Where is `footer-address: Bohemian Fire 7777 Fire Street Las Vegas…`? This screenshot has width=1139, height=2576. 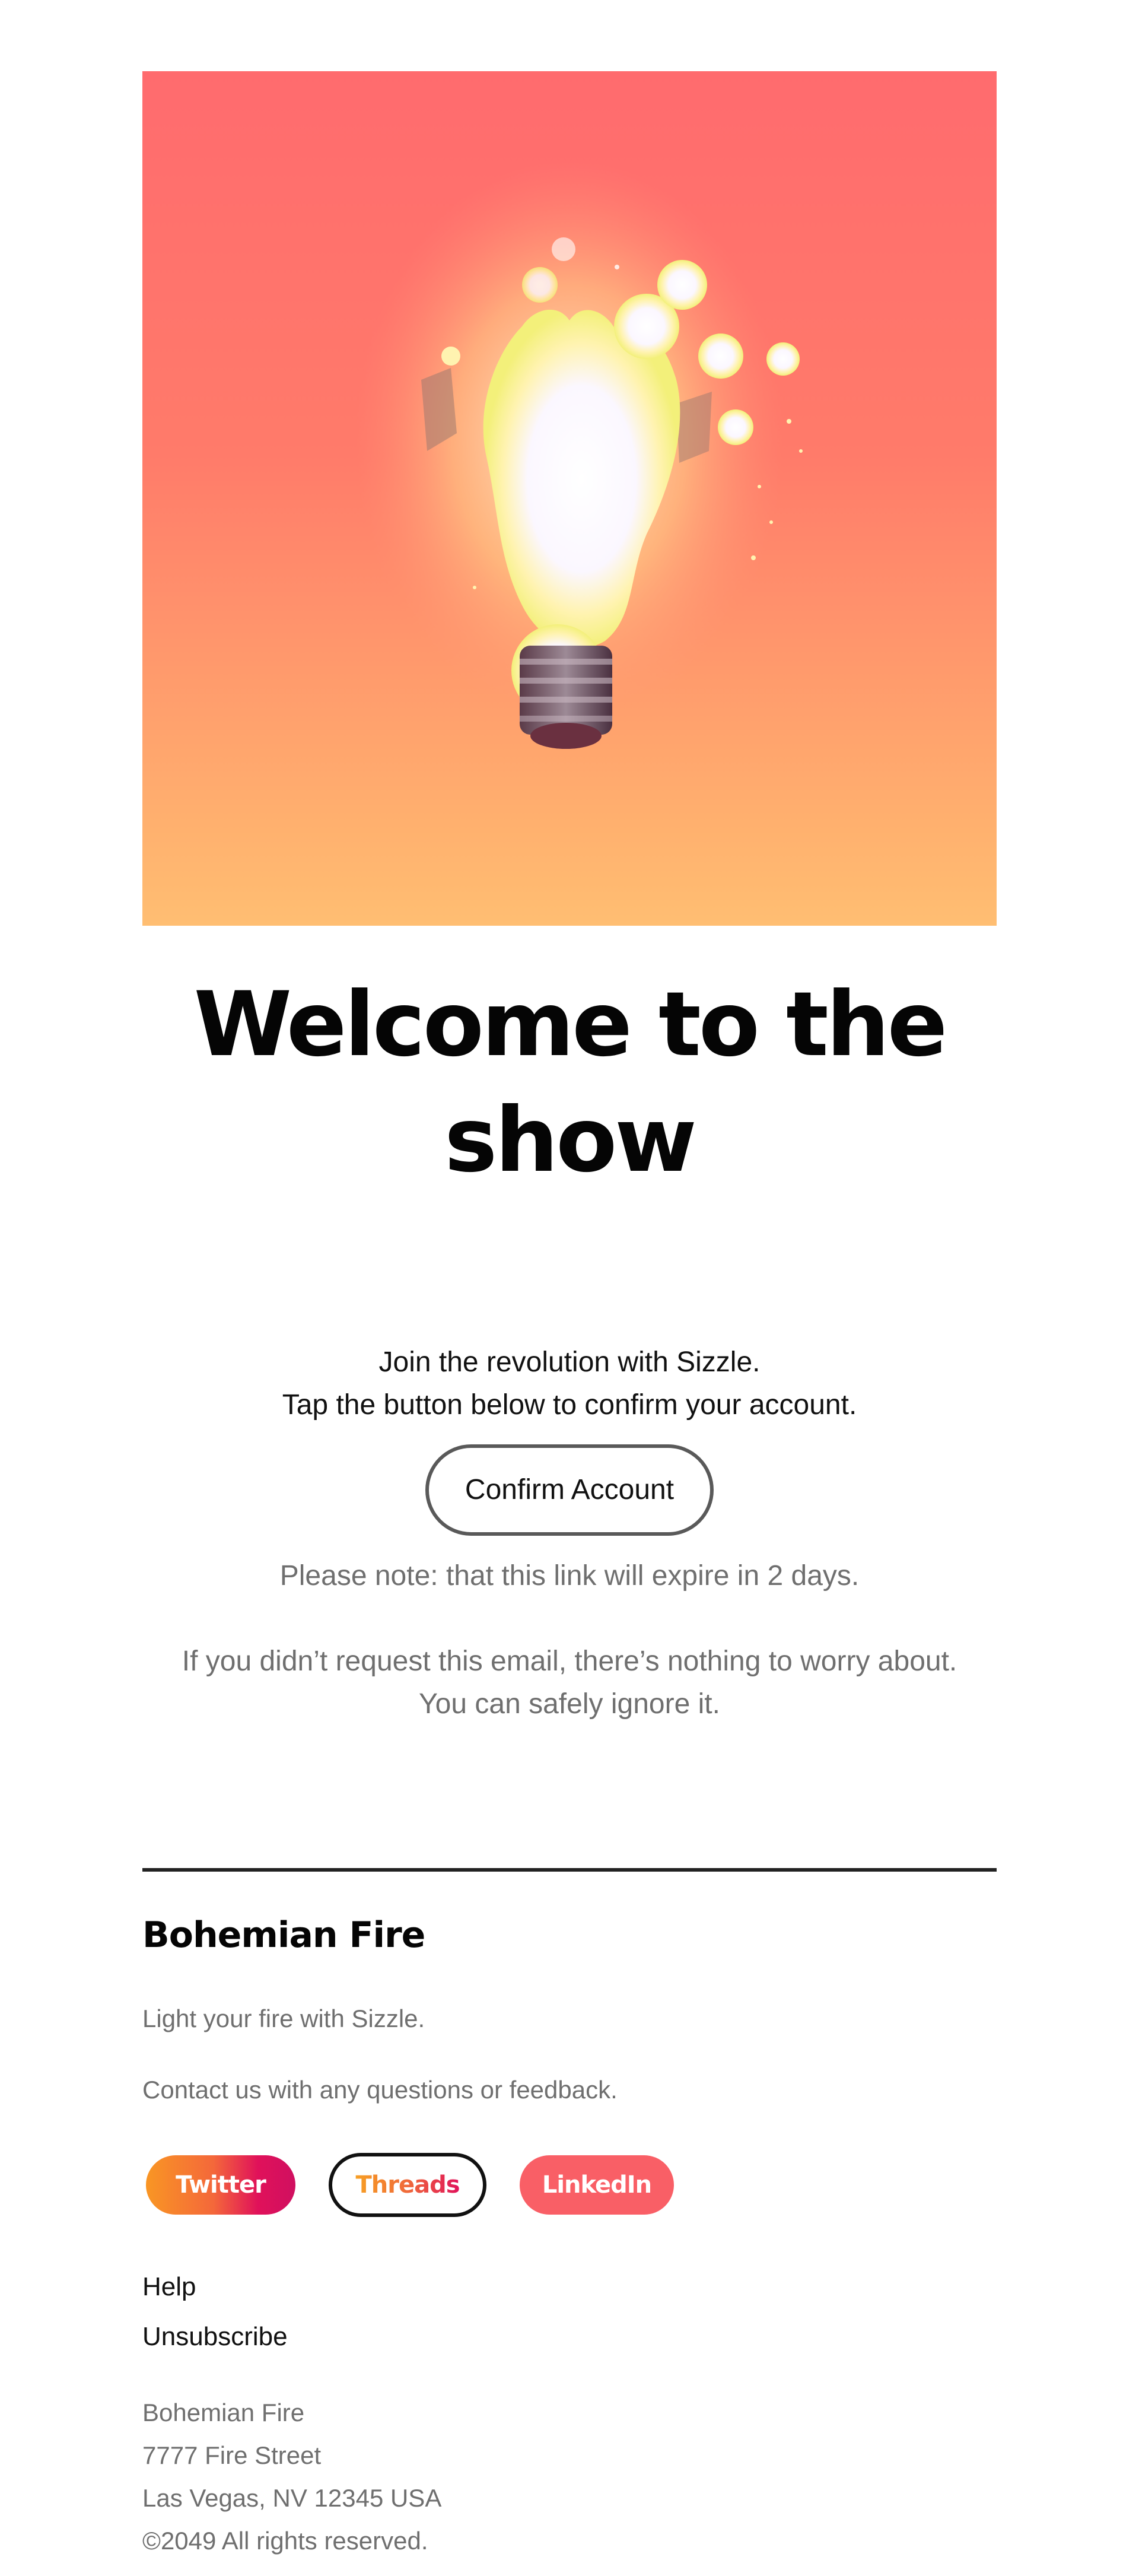
footer-address: Bohemian Fire 7777 Fire Street Las Vegas… is located at coordinates (569, 2476).